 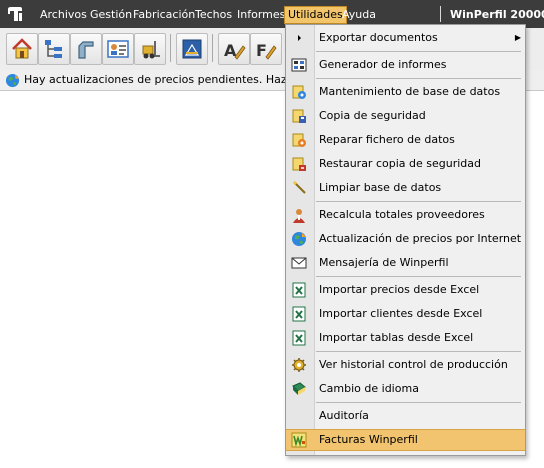 What do you see at coordinates (401, 313) in the screenshot?
I see `menu-item-label: Importar clientes desde Excel` at bounding box center [401, 313].